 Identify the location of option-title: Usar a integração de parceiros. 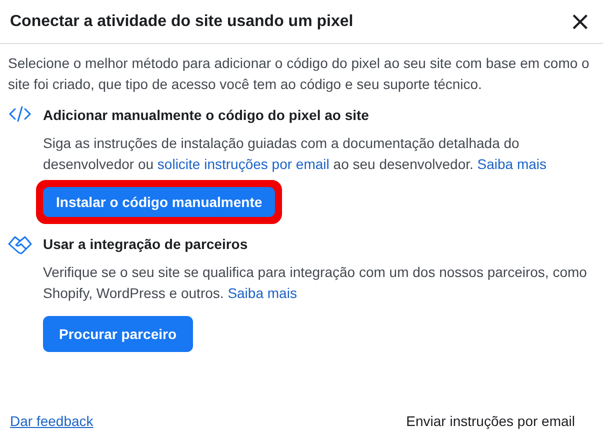
(146, 244).